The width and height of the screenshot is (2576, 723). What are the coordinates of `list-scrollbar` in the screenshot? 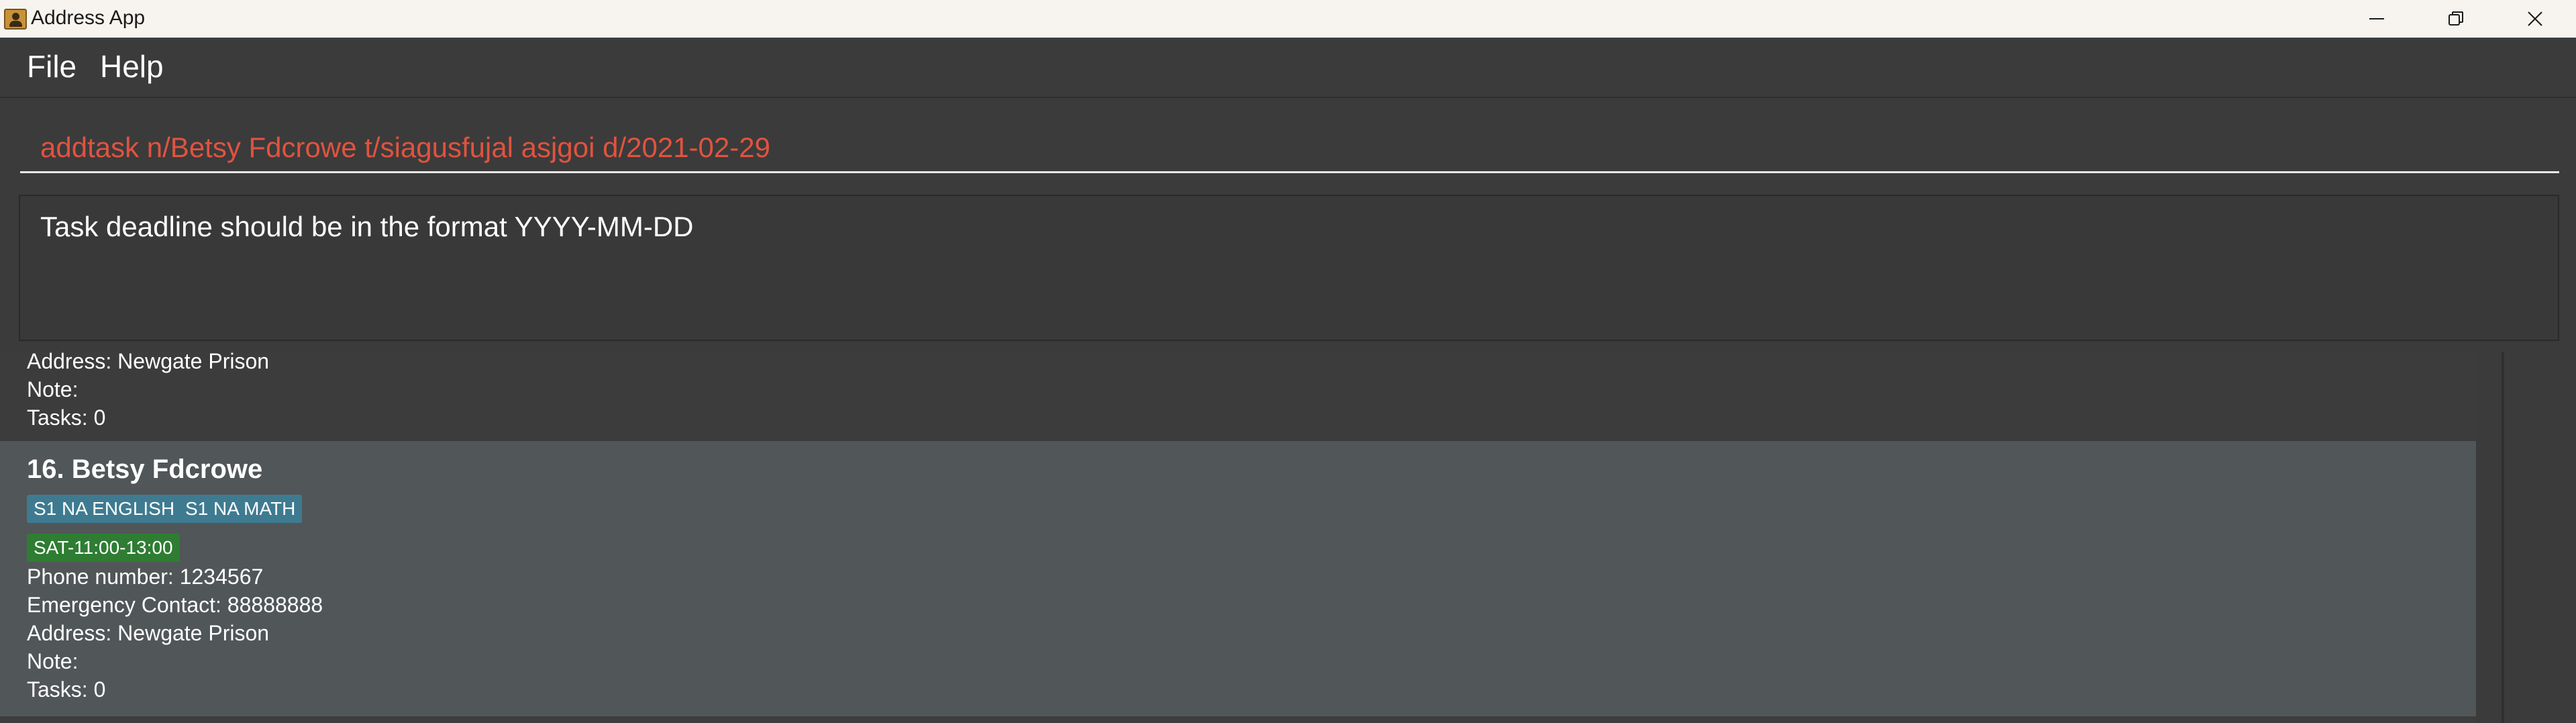 It's located at (2503, 537).